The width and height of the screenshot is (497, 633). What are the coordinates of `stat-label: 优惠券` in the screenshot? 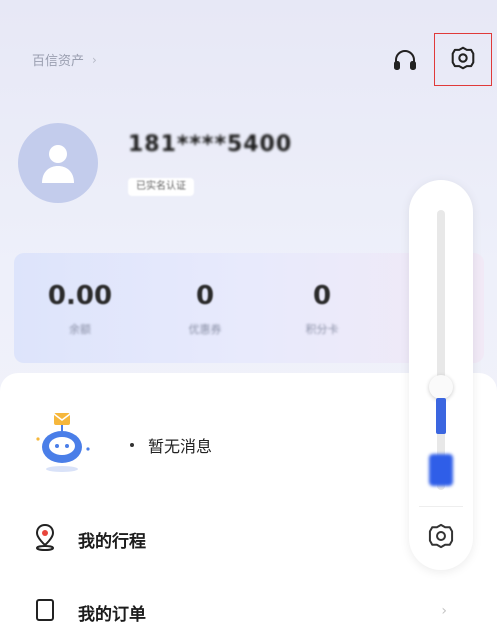 It's located at (205, 329).